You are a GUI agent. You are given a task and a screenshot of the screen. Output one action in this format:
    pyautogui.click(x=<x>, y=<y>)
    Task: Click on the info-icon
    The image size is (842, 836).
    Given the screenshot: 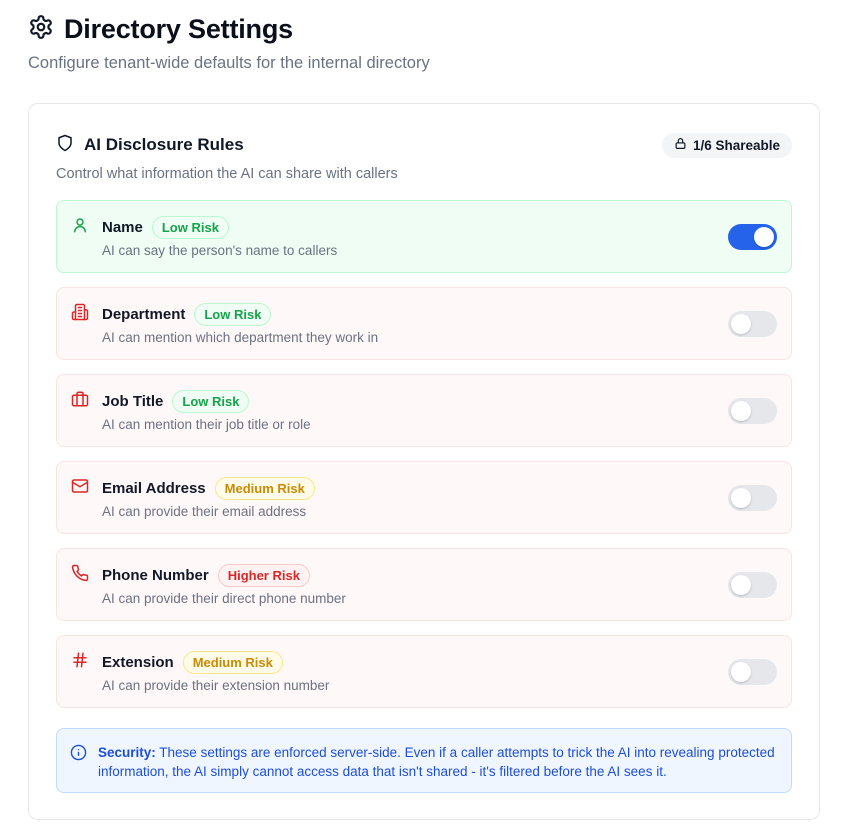 What is the action you would take?
    pyautogui.click(x=78, y=752)
    